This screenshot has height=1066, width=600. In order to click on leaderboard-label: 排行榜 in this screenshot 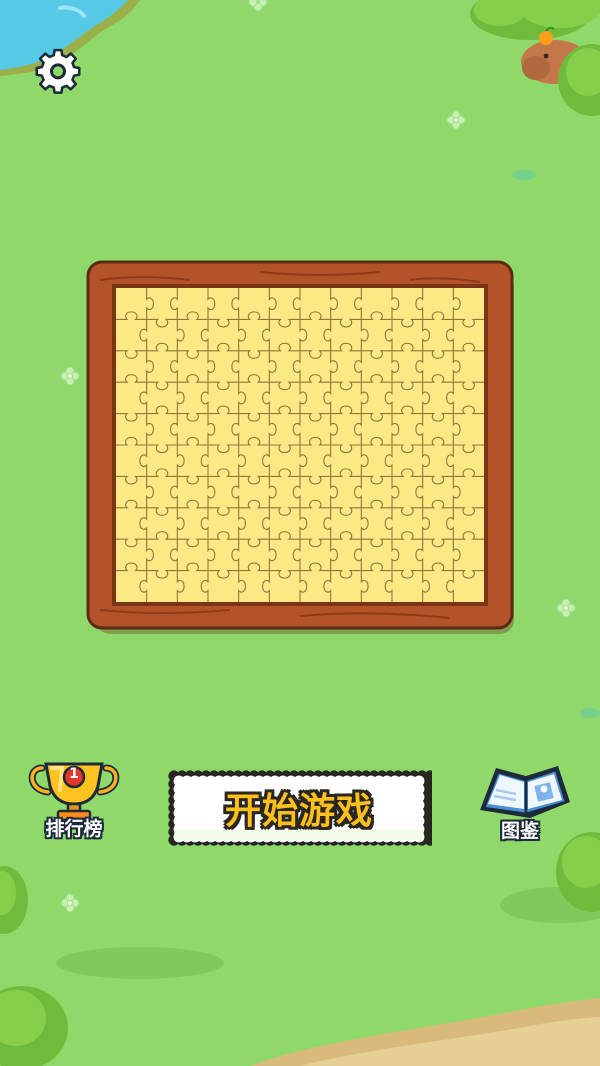, I will do `click(74, 829)`.